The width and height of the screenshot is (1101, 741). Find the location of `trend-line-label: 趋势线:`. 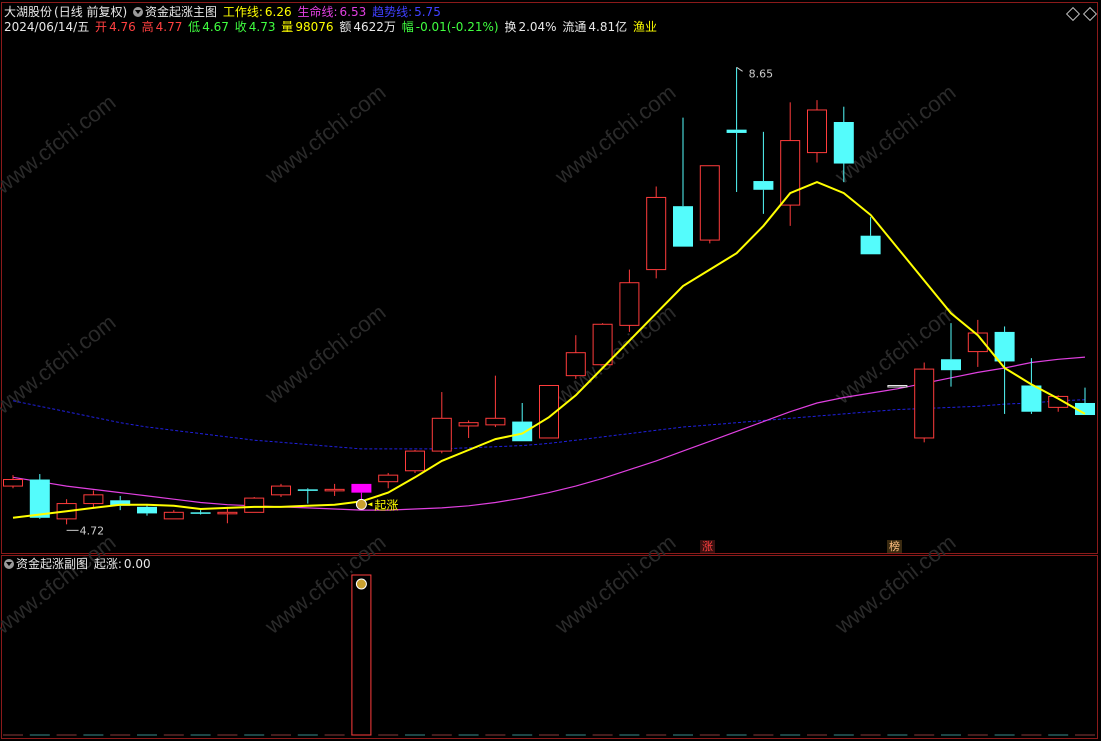

trend-line-label: 趋势线: is located at coordinates (392, 12).